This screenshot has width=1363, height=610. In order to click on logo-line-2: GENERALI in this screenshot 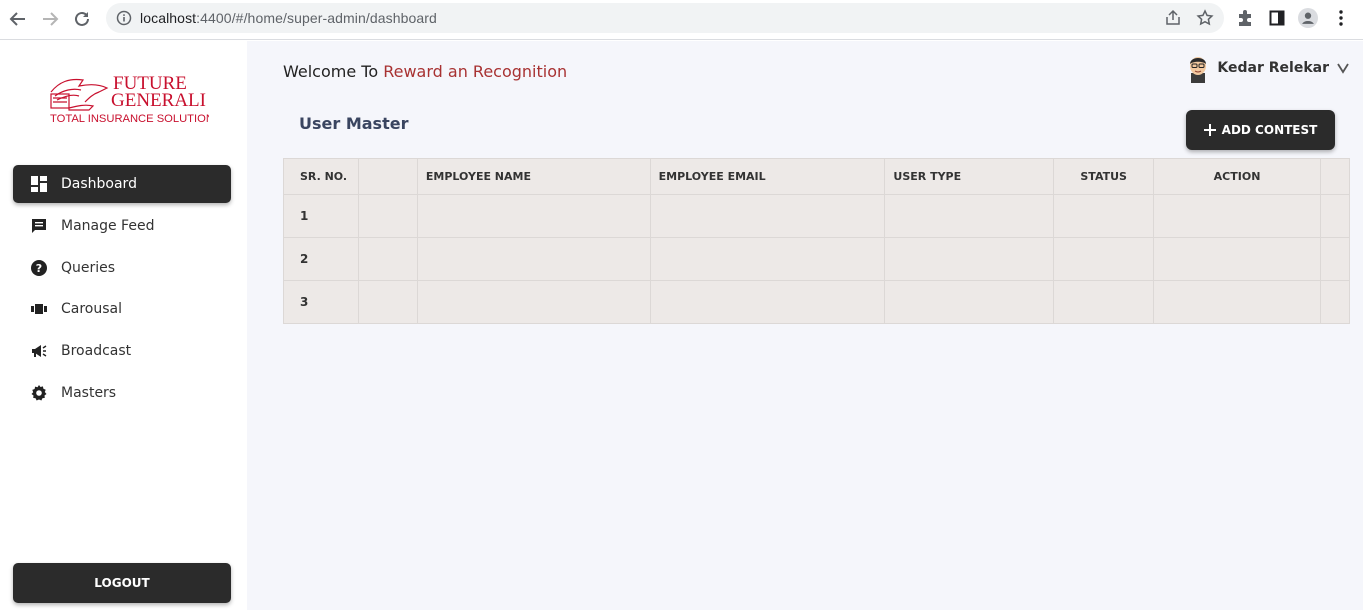, I will do `click(158, 100)`.